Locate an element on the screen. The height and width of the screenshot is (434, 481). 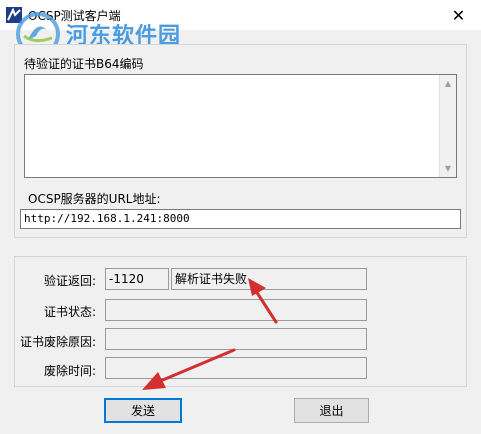
scroll-up-icon: ▲ is located at coordinates (448, 83).